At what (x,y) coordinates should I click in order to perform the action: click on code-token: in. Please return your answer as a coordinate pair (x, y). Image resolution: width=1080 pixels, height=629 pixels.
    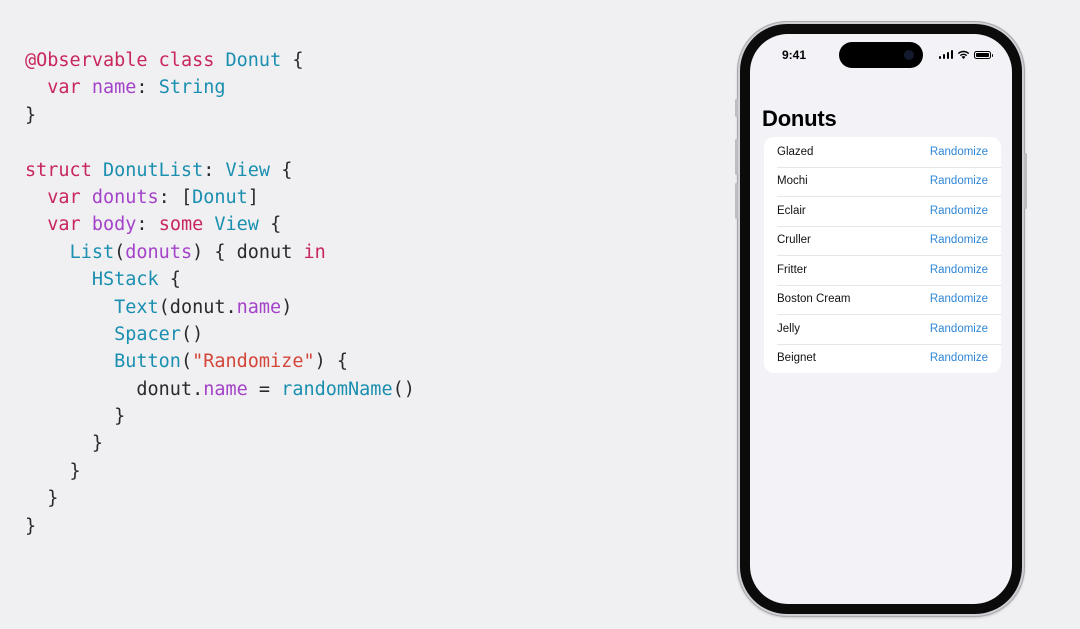
    Looking at the image, I should click on (314, 252).